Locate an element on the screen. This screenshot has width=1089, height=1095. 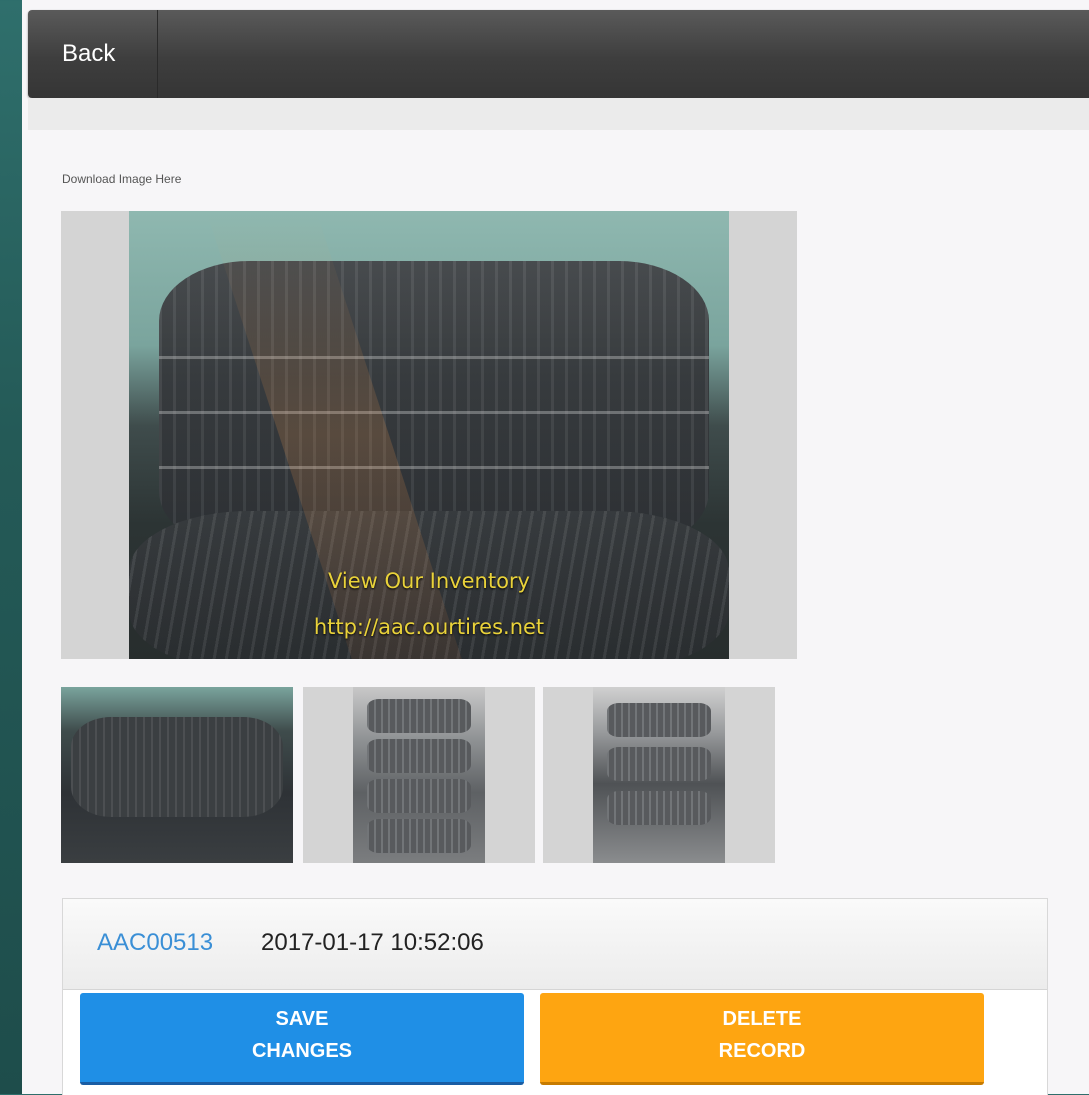
download-image-label: Download Image Here is located at coordinates (121, 179).